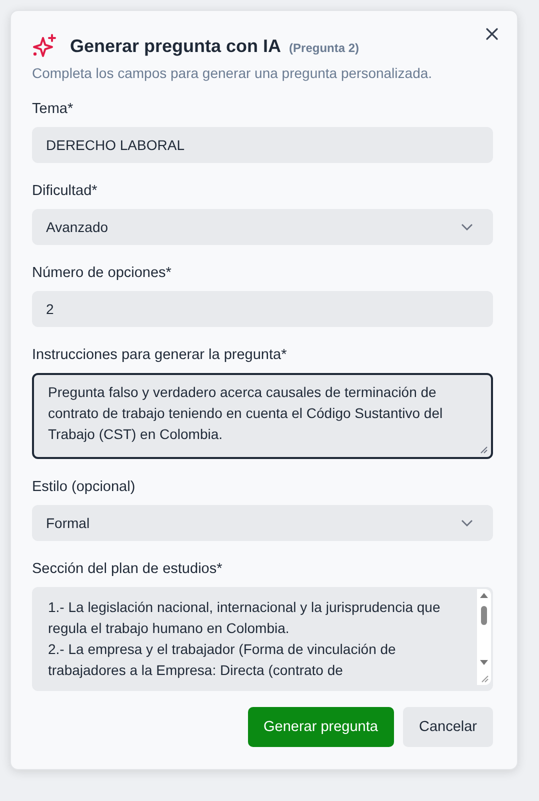 Image resolution: width=539 pixels, height=801 pixels. Describe the element at coordinates (262, 523) in the screenshot. I see `dropdown: Formal` at that location.